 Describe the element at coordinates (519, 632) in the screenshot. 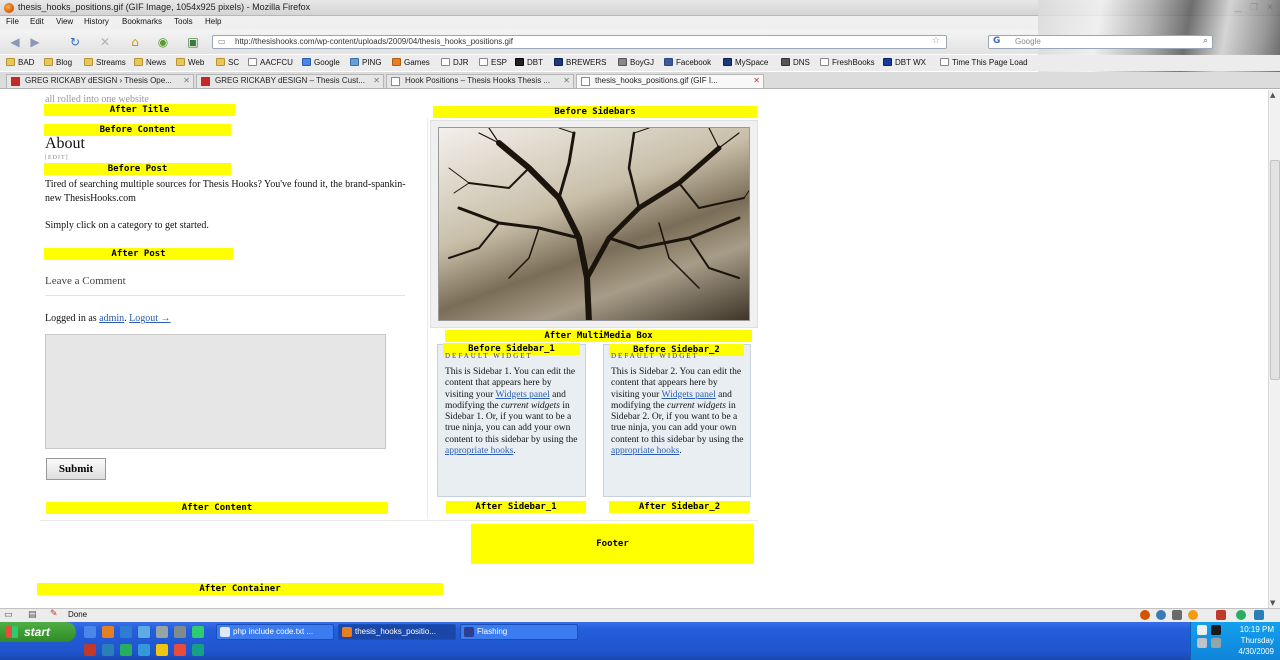

I see `taskbar-item-flashing: Flashing` at that location.